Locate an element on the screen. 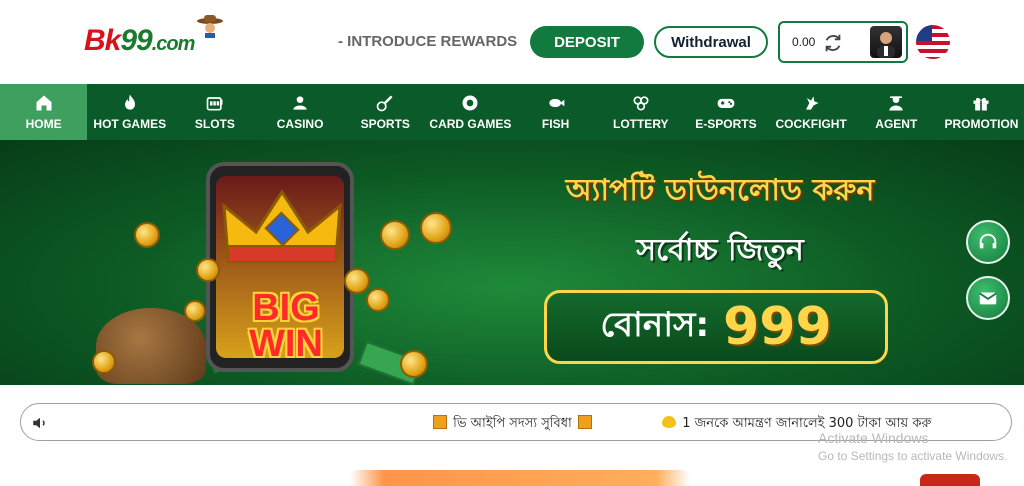 The width and height of the screenshot is (1024, 486). sports-icon is located at coordinates (384, 103).